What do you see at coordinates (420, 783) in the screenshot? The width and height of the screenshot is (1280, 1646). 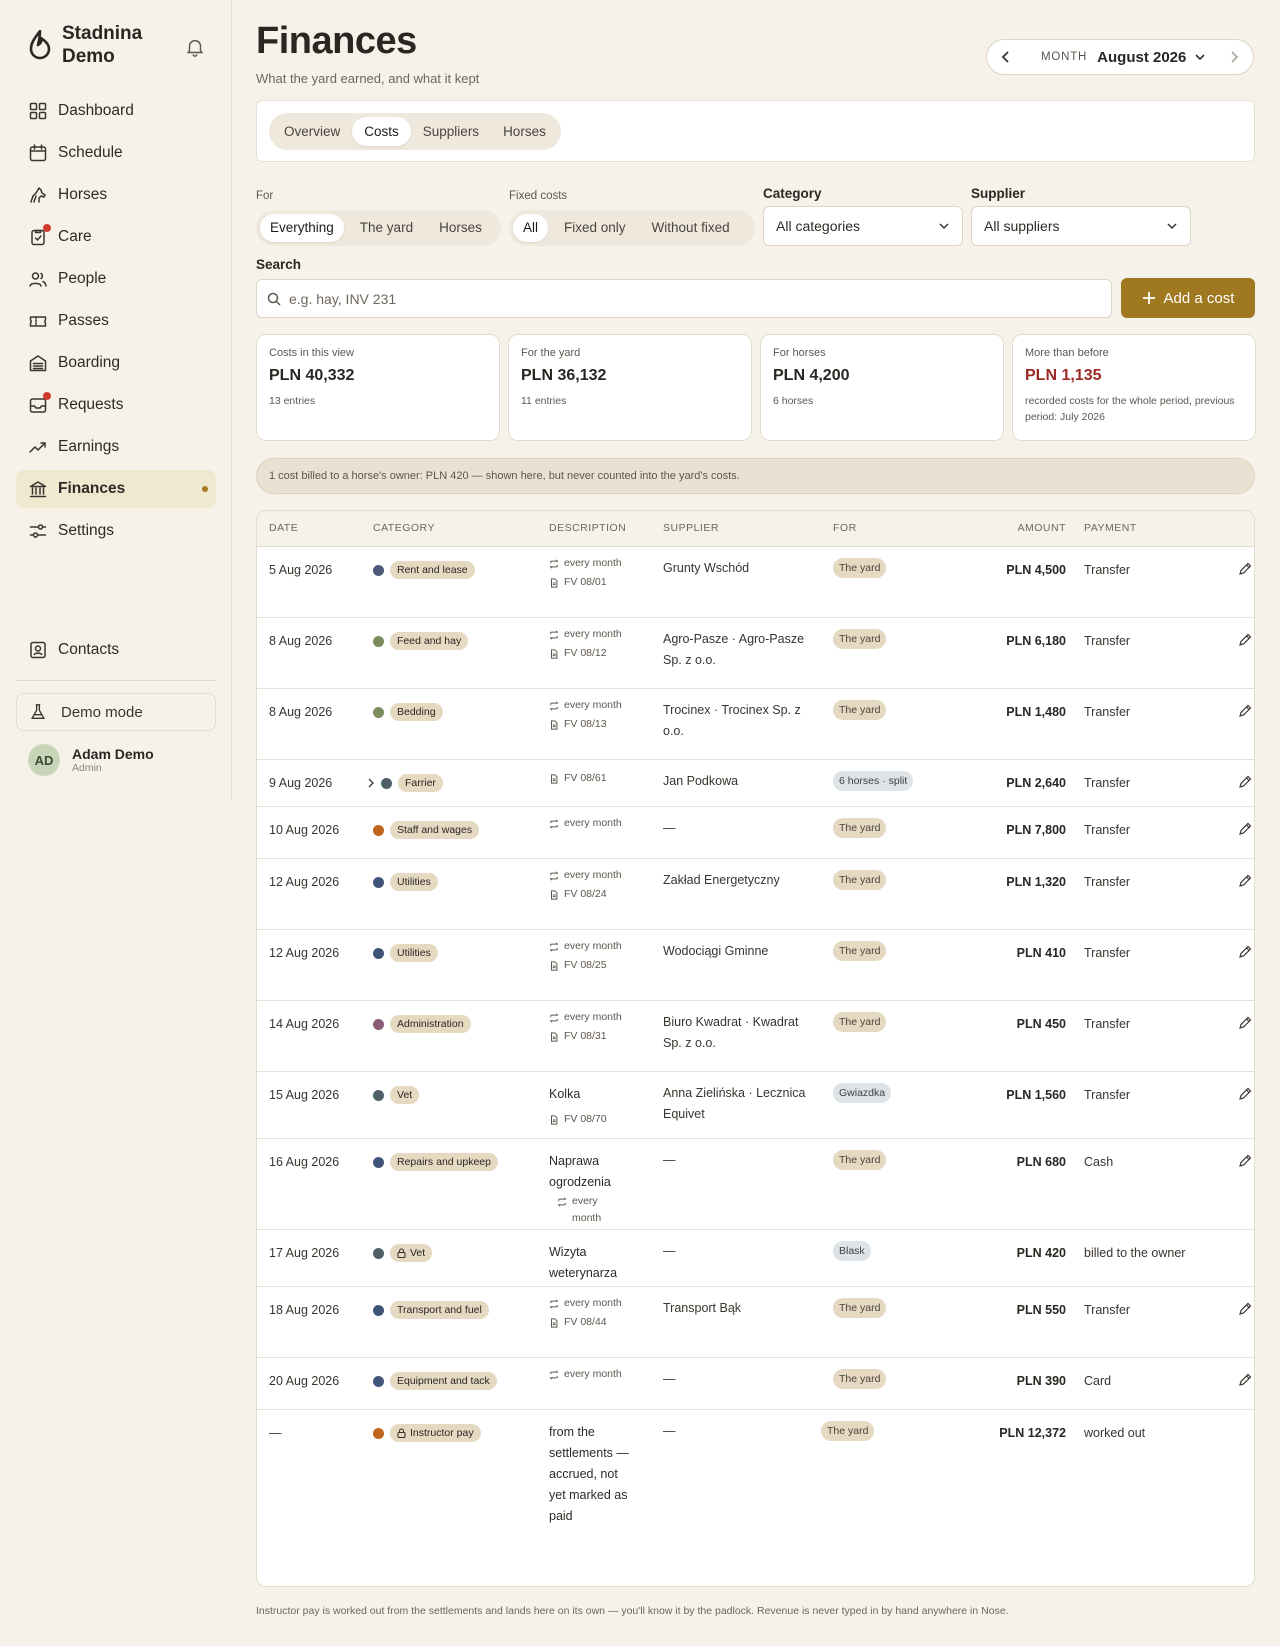 I see `category-label: Farrier` at bounding box center [420, 783].